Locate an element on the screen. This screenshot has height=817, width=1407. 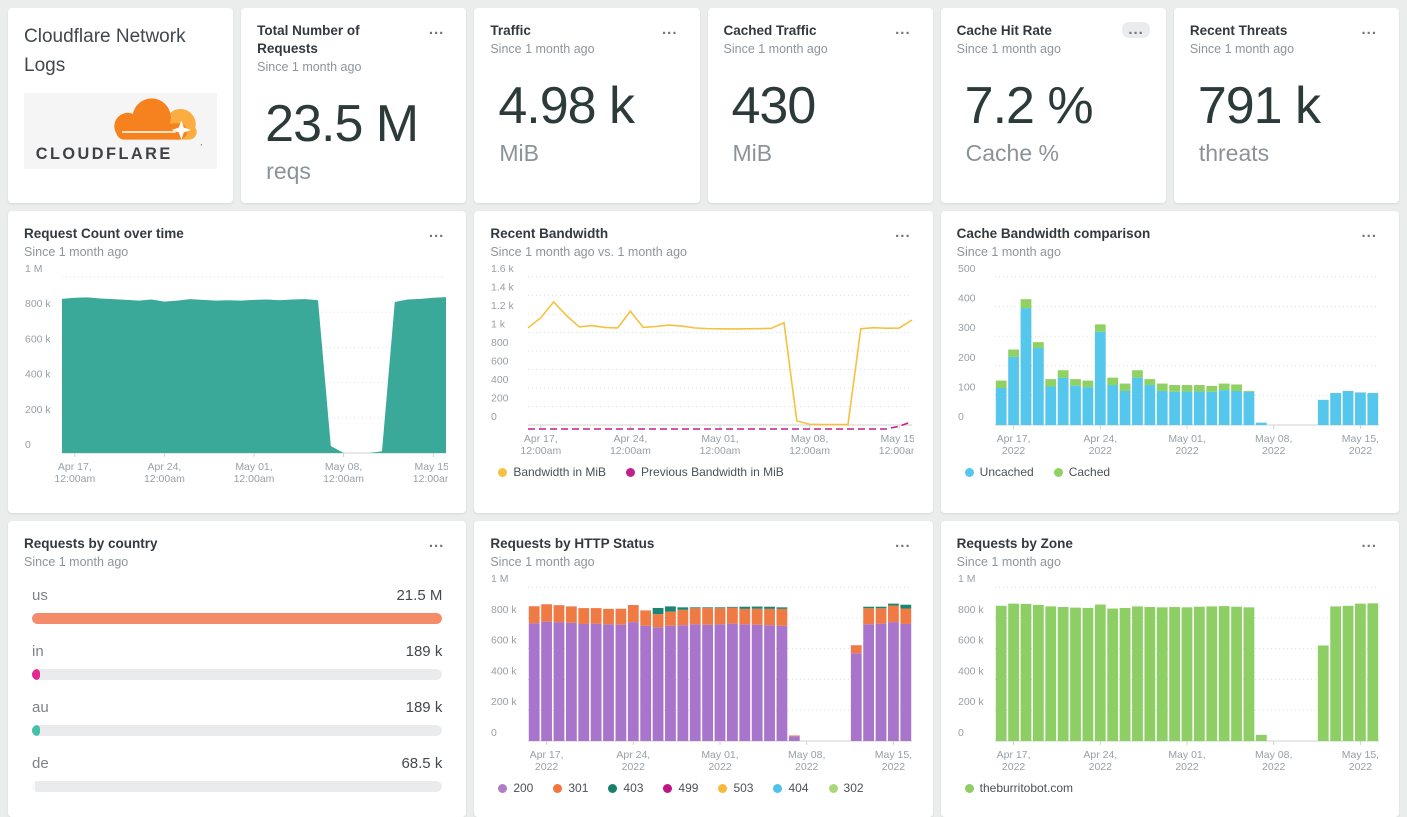
stat-unit: Cache % is located at coordinates (1012, 153).